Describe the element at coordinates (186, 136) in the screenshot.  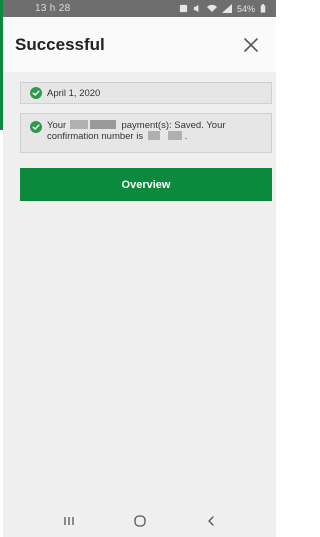
I see `confirmation-end: .` at that location.